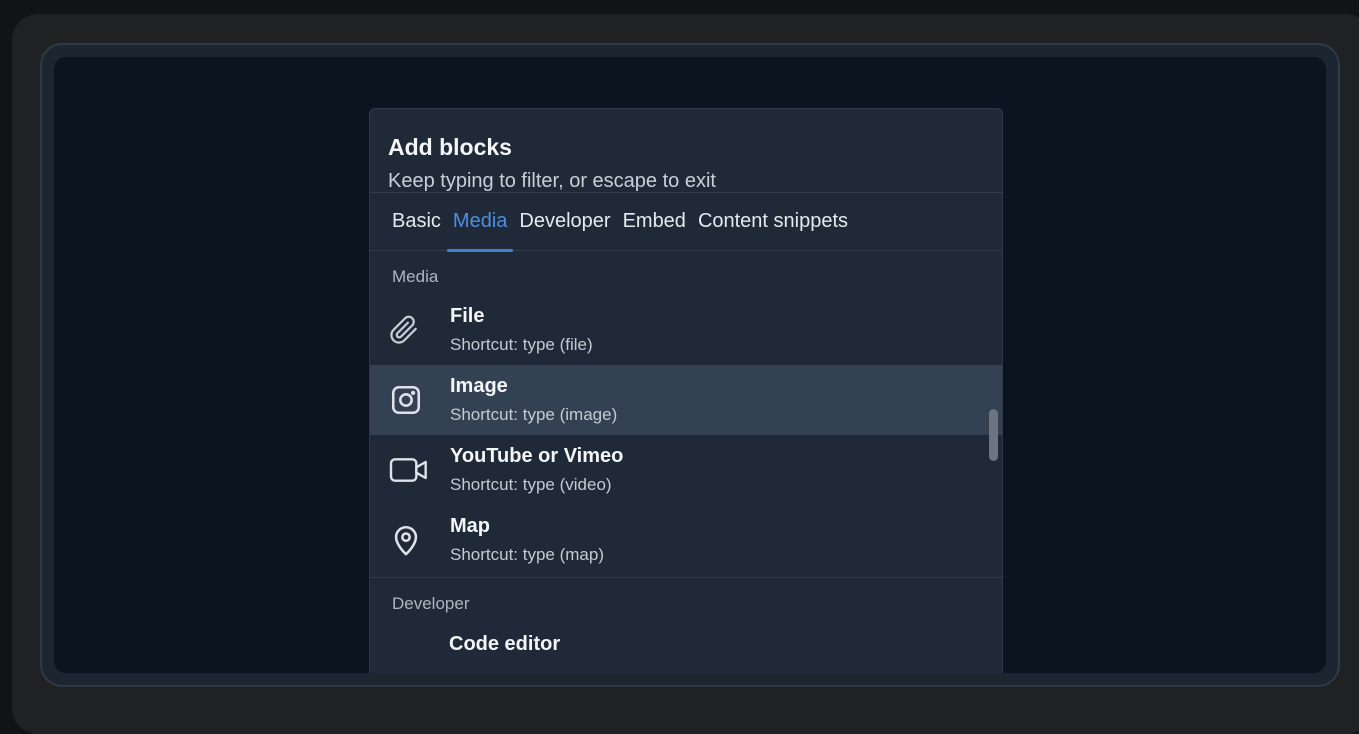 This screenshot has width=1359, height=734. Describe the element at coordinates (470, 525) in the screenshot. I see `block-item-title: Map` at that location.